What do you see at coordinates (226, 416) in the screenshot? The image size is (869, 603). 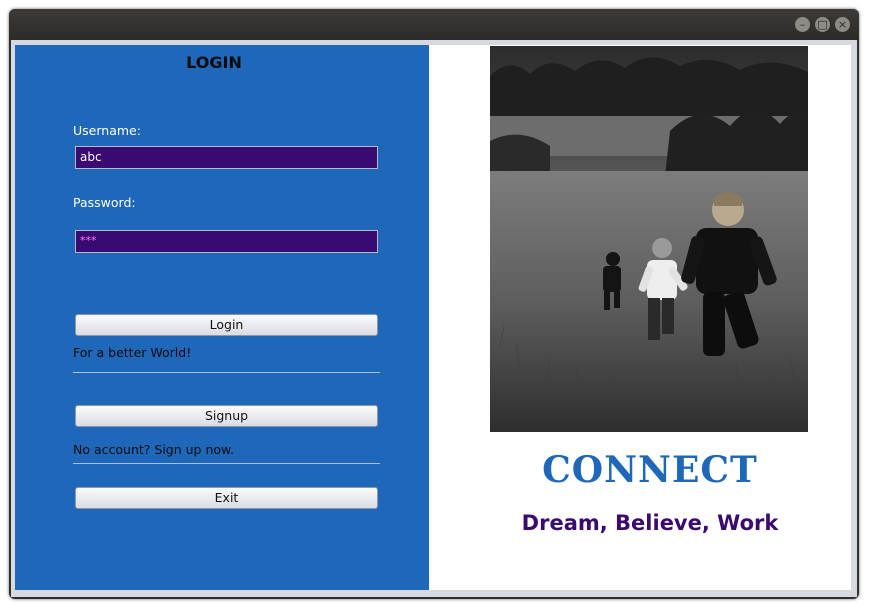 I see `signup-button: Signup` at bounding box center [226, 416].